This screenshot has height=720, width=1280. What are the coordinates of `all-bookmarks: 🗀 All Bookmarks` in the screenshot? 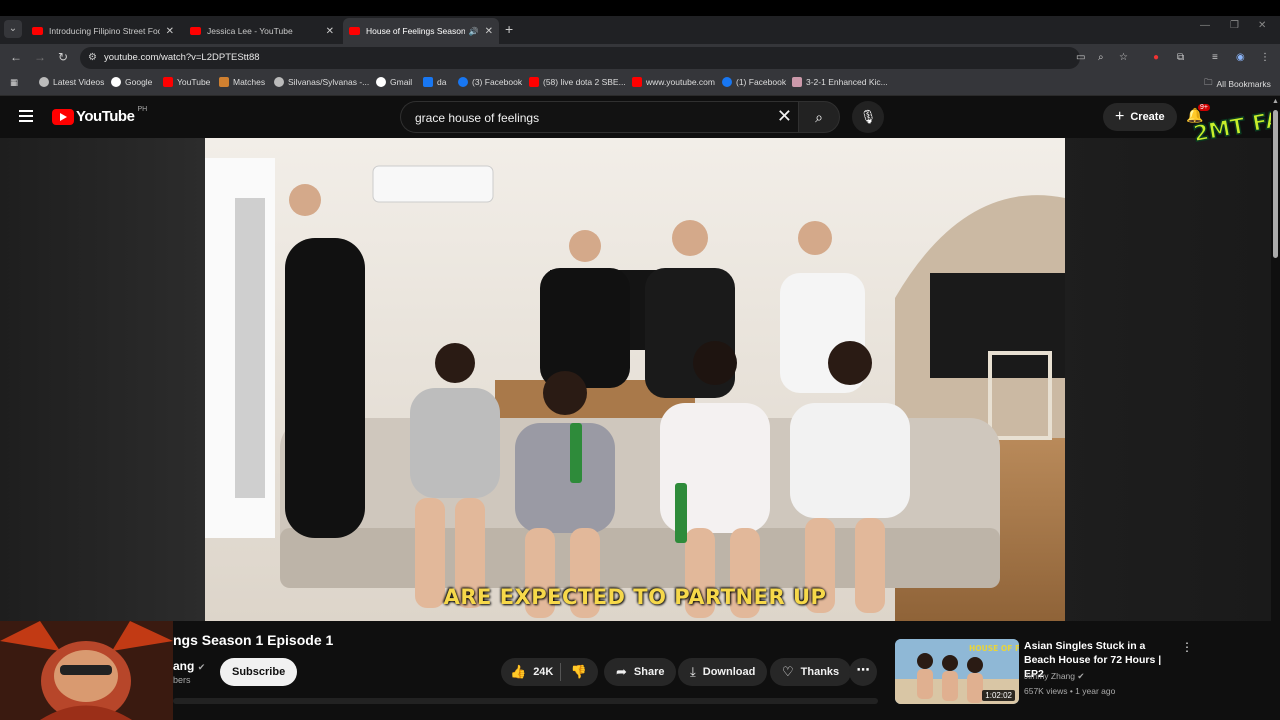 It's located at (1237, 84).